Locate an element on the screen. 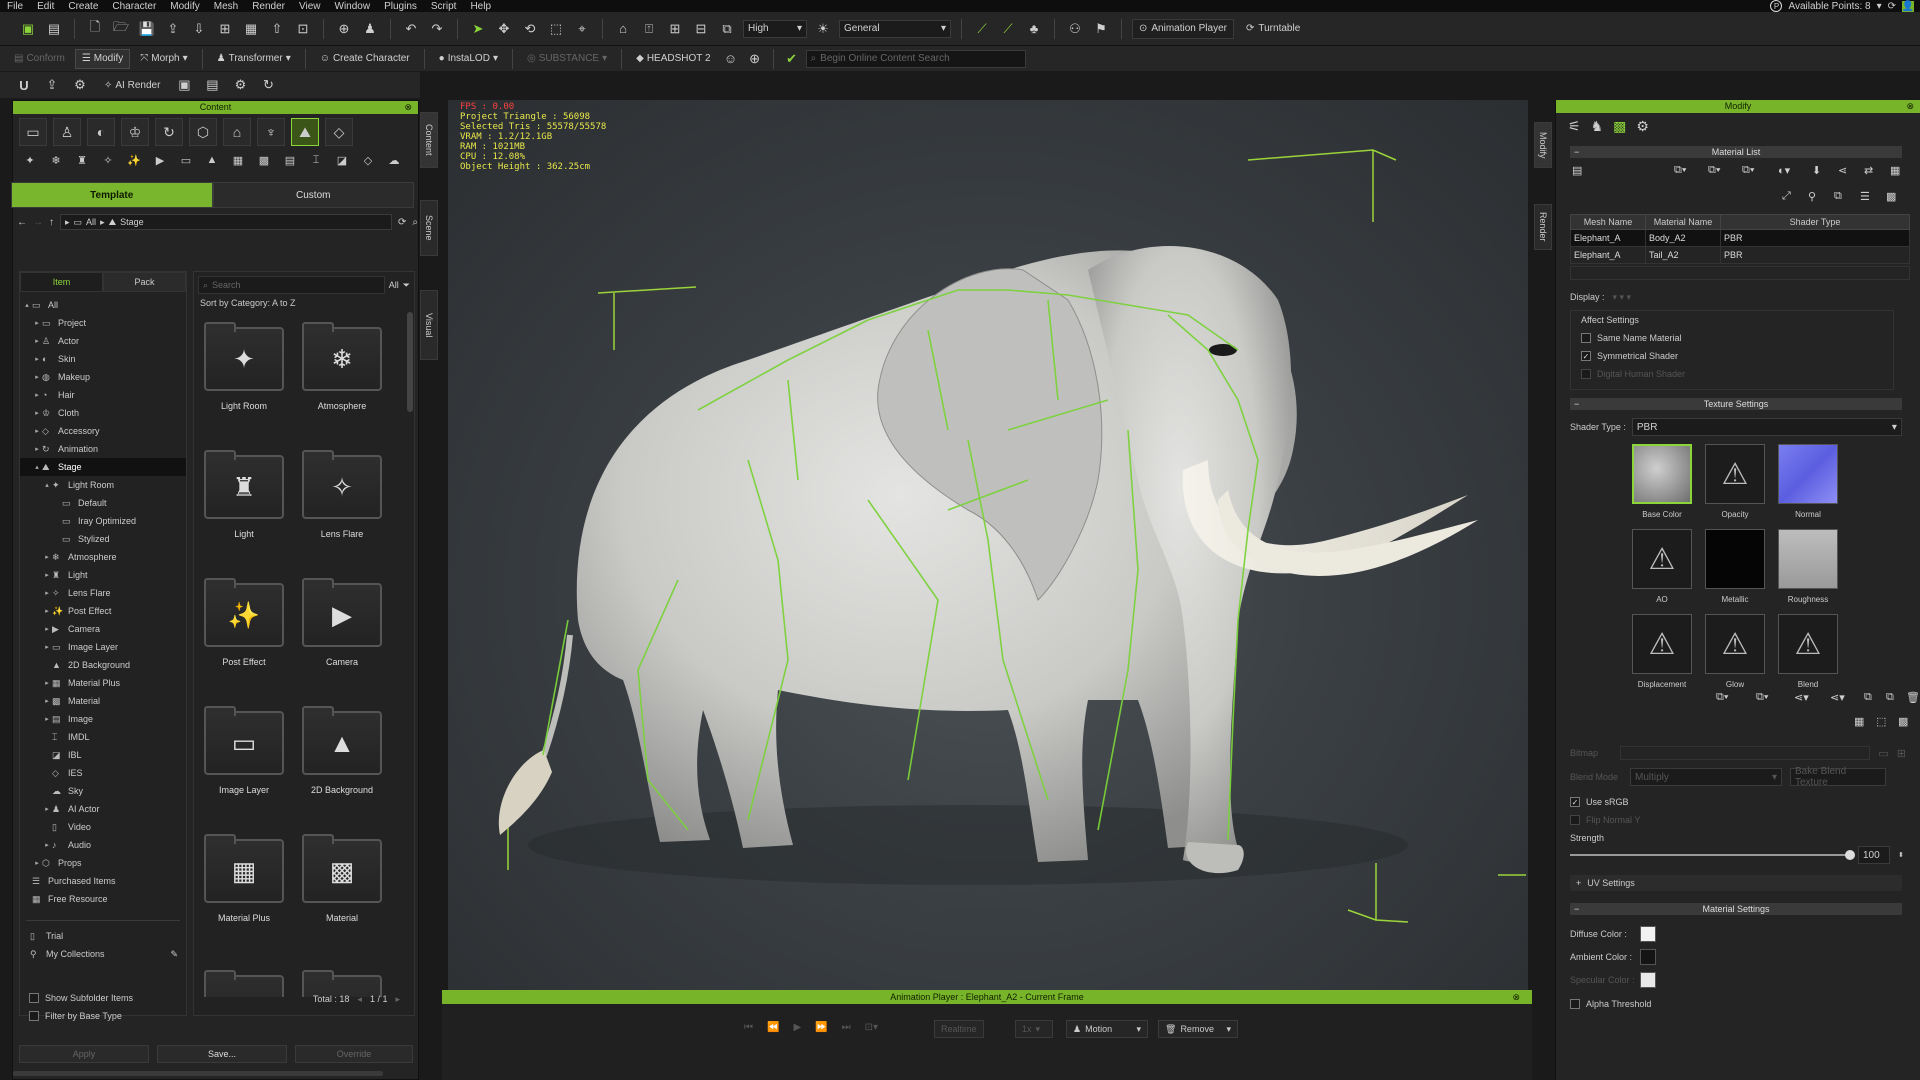 The height and width of the screenshot is (1080, 1920). play-icon: ▶ is located at coordinates (797, 1027).